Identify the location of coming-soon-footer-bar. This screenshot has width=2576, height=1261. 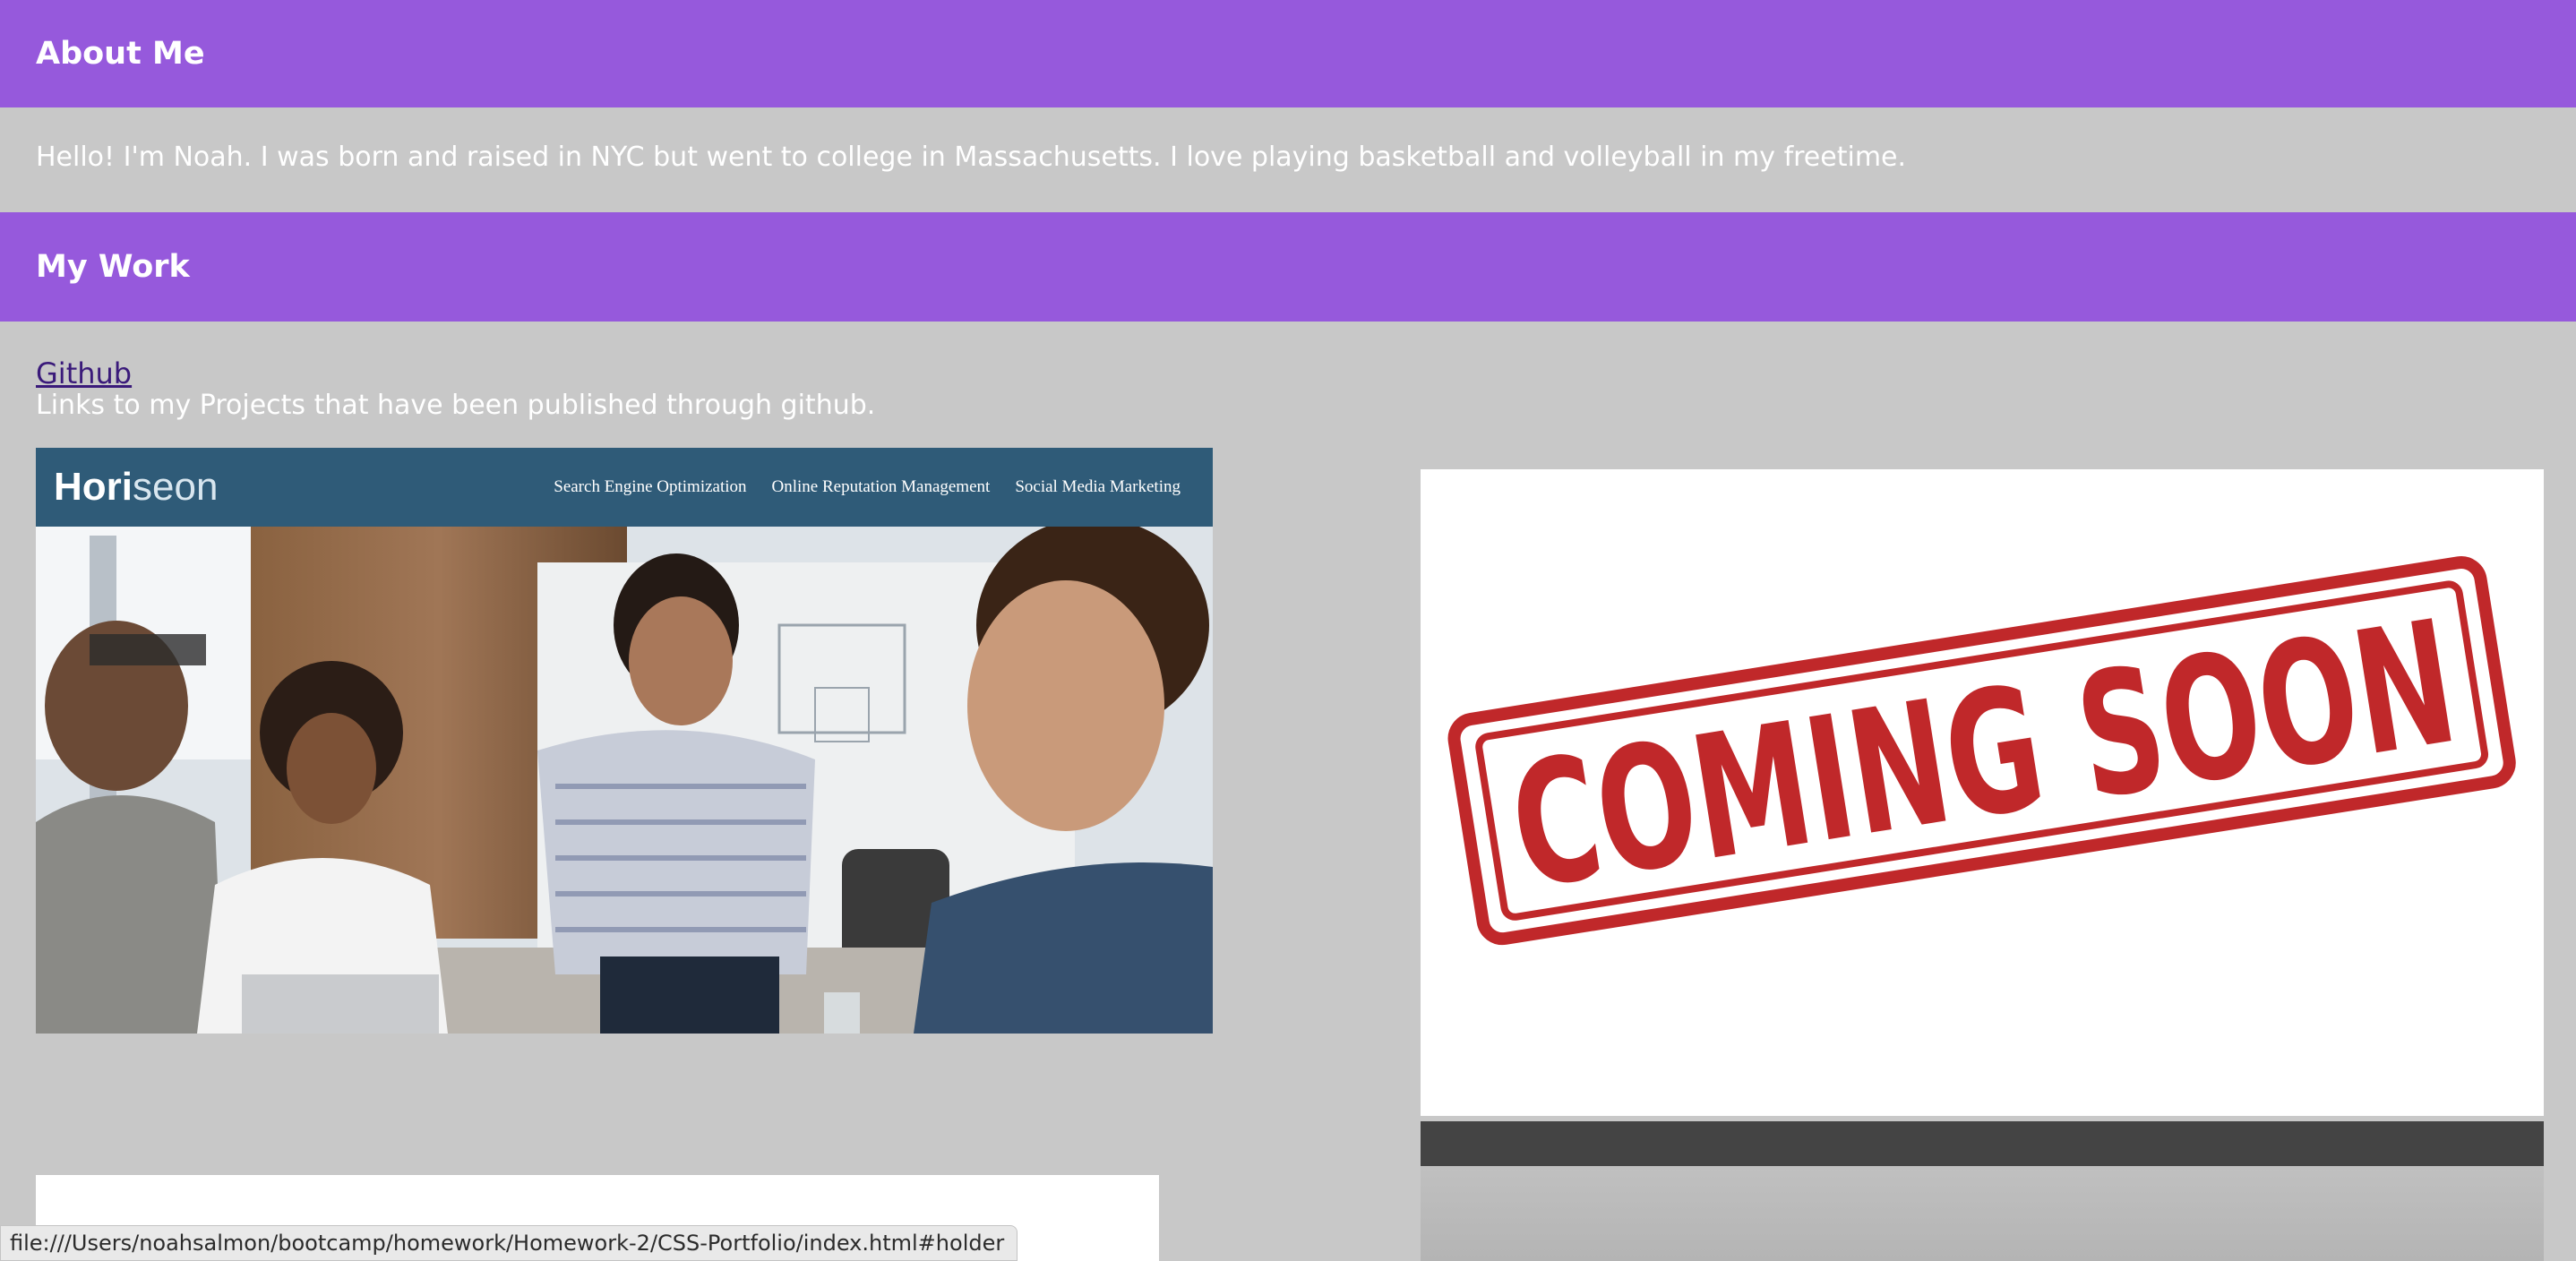
(1982, 1143).